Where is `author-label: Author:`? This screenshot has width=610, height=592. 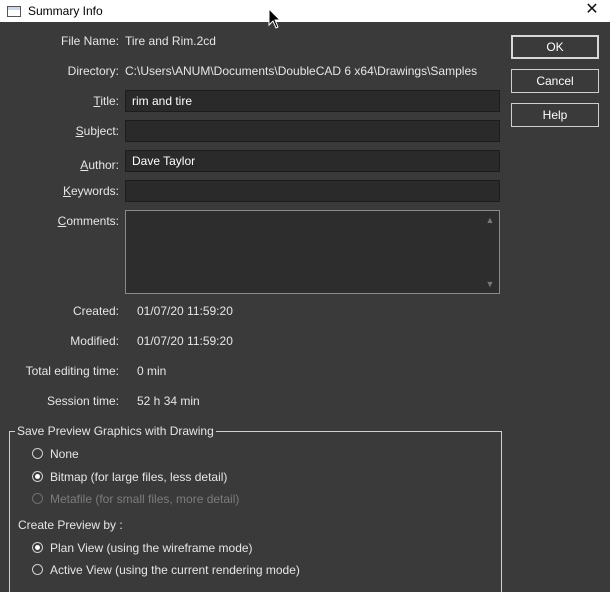
author-label: Author: is located at coordinates (99, 165).